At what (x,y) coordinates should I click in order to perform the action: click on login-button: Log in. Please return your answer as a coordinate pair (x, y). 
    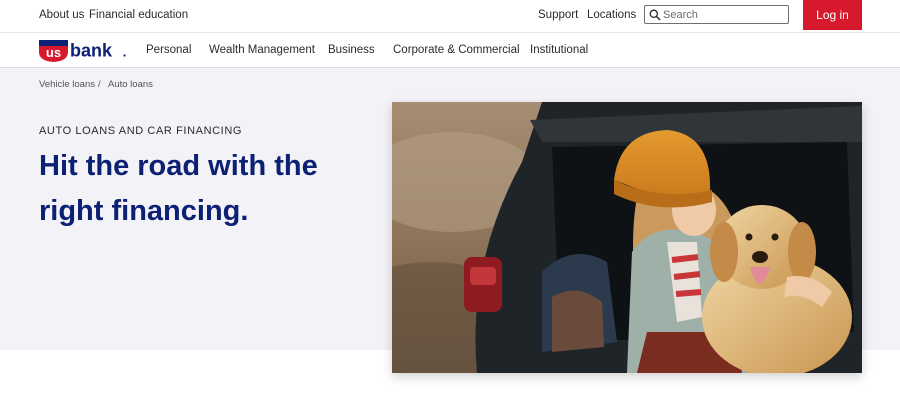
    Looking at the image, I should click on (832, 15).